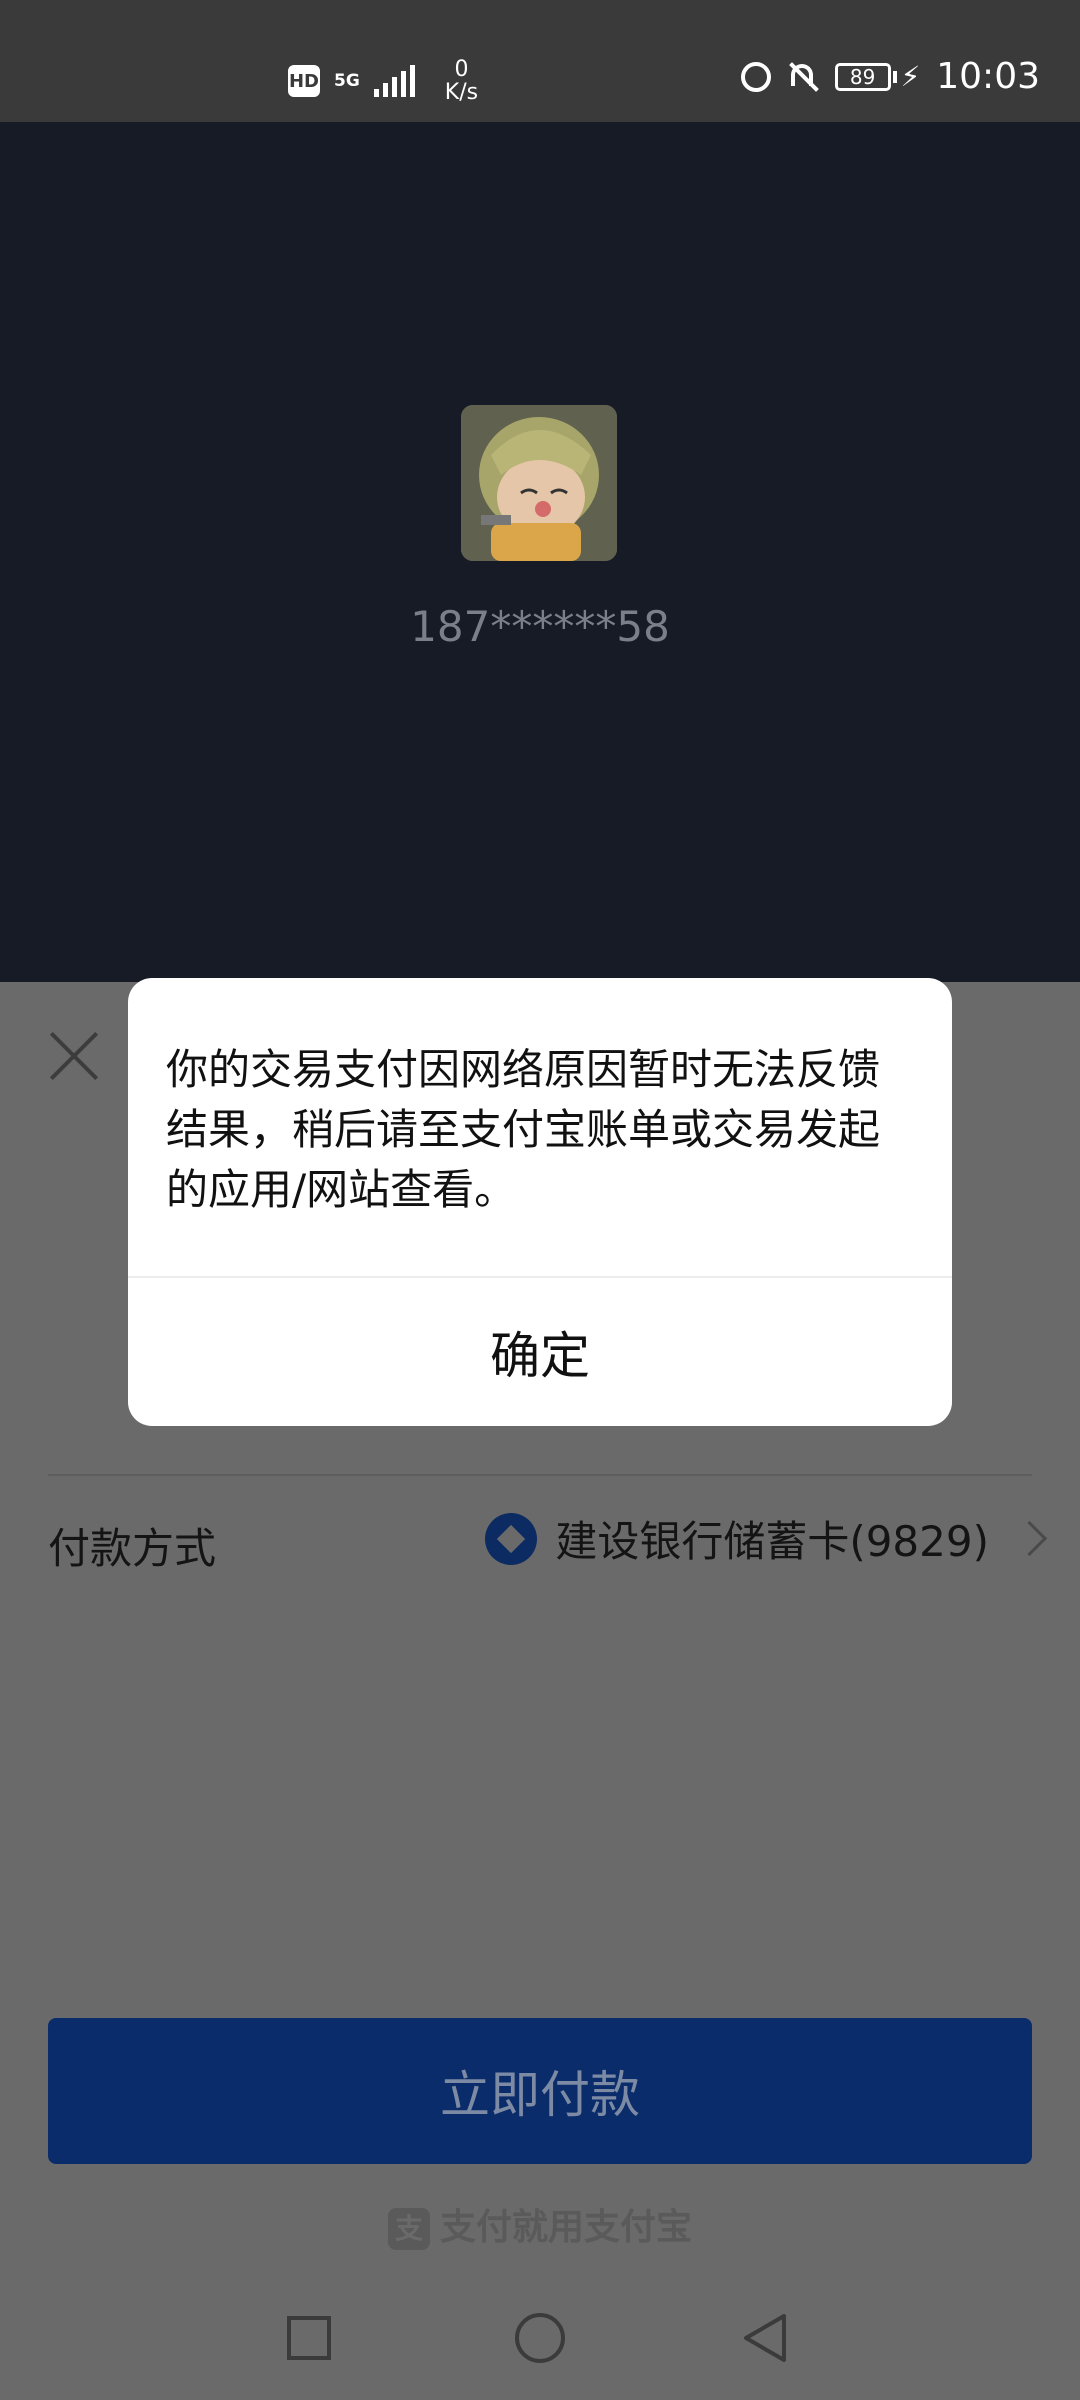 The width and height of the screenshot is (1080, 2400). Describe the element at coordinates (539, 483) in the screenshot. I see `avatar` at that location.